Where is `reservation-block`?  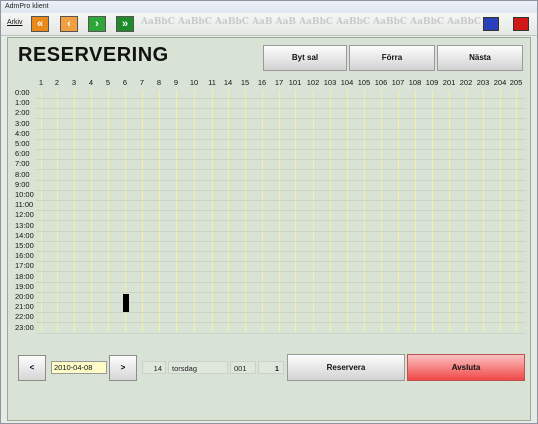
reservation-block is located at coordinates (126, 303).